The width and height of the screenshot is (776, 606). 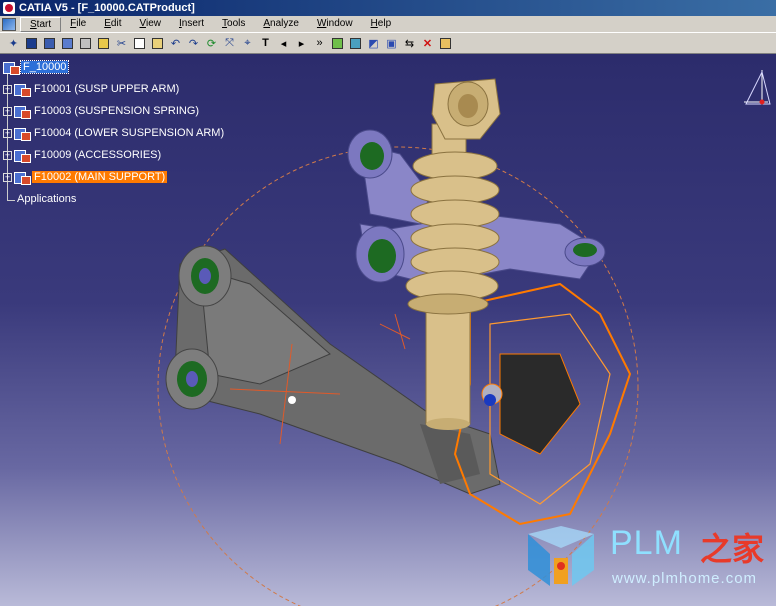 I want to click on tree-root: F_10000, so click(x=36, y=67).